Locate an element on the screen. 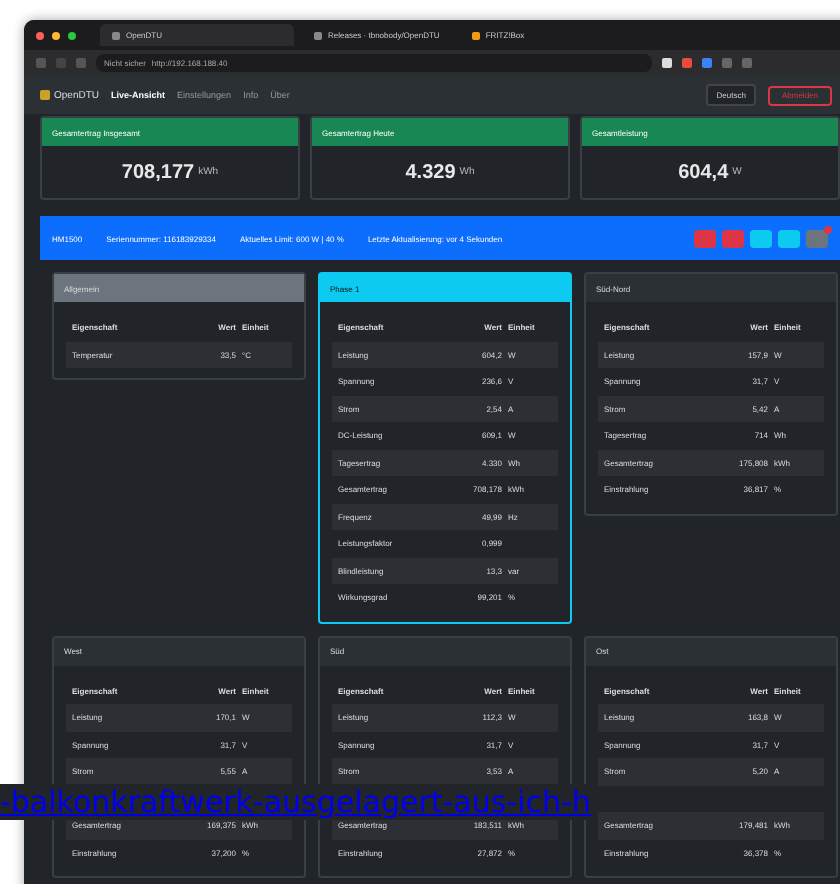  stat-value: 4.329 is located at coordinates (430, 172).